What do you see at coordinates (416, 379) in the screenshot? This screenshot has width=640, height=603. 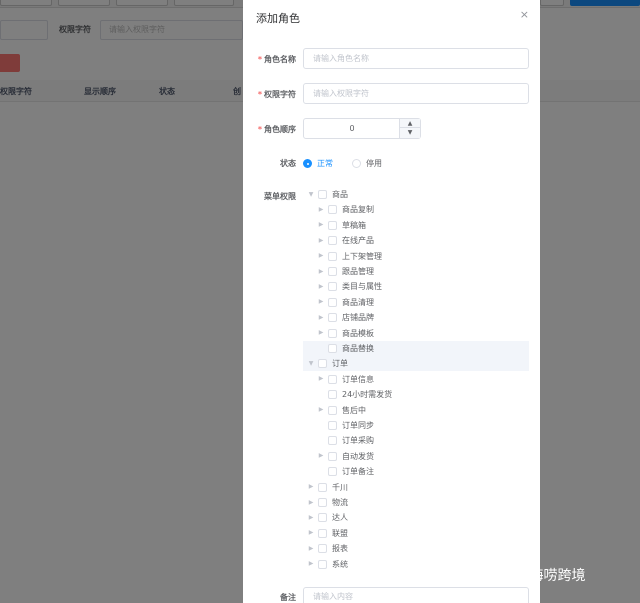 I see `tree-subnode: ▶ 订单信息` at bounding box center [416, 379].